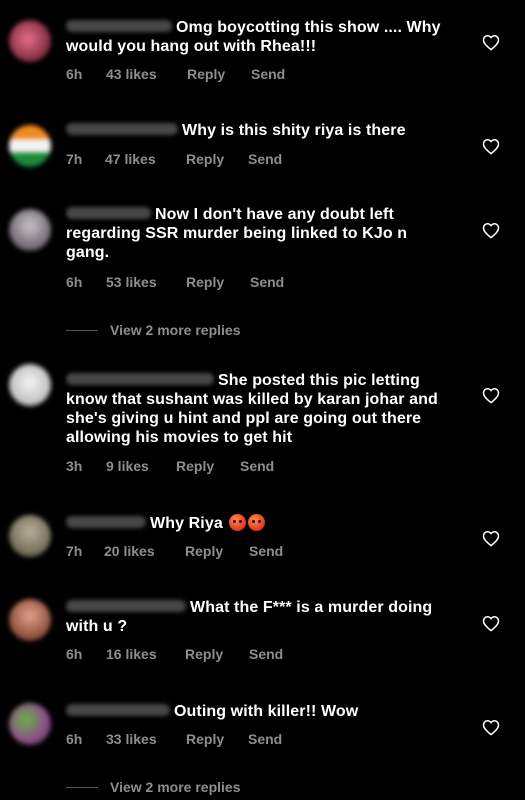 The image size is (525, 800). I want to click on comment-text-wrap: Why is this shity riya is there, so click(256, 130).